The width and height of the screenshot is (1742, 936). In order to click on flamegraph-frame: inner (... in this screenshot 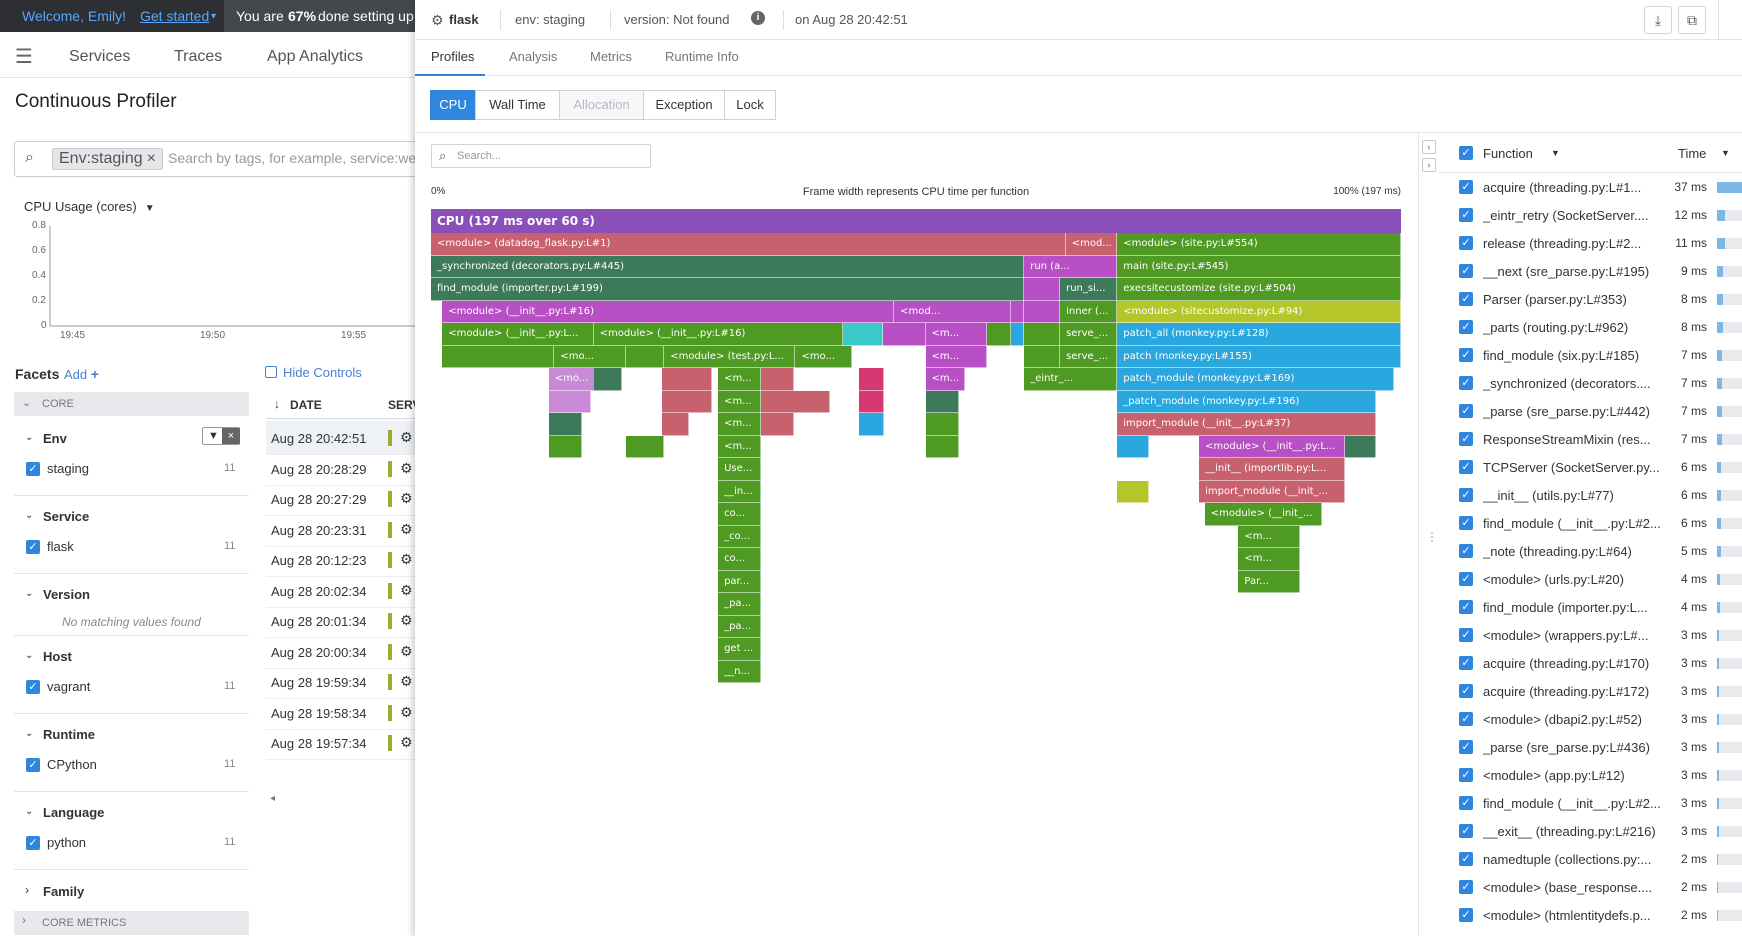, I will do `click(1089, 311)`.